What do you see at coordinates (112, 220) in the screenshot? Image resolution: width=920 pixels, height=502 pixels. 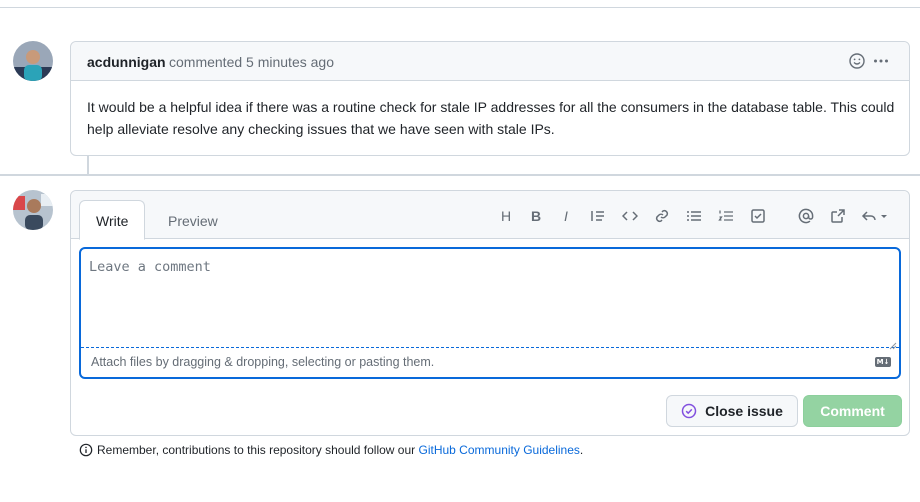 I see `tab-write: Write` at bounding box center [112, 220].